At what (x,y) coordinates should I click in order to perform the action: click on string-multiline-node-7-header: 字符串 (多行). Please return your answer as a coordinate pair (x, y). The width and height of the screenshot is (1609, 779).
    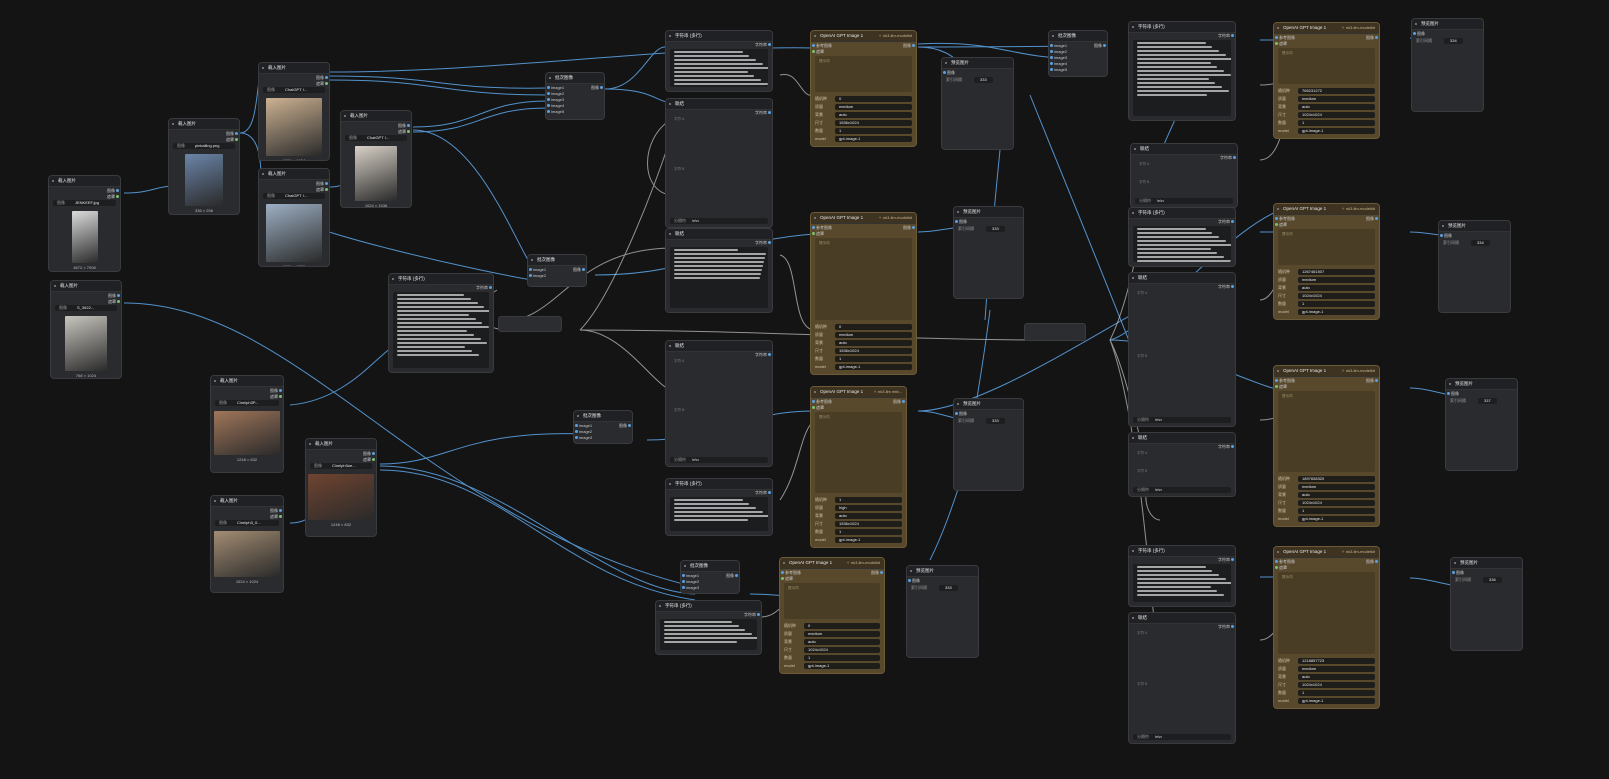
    Looking at the image, I should click on (1182, 551).